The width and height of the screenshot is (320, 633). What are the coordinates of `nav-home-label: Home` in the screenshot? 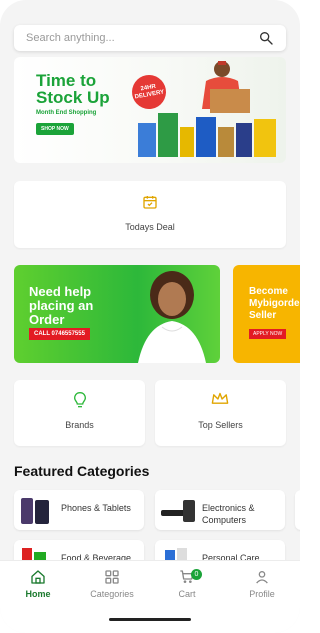 It's located at (38, 594).